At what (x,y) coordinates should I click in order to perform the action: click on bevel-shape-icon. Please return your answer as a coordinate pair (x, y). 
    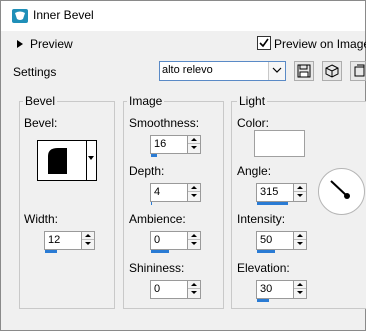
    Looking at the image, I should click on (62, 161).